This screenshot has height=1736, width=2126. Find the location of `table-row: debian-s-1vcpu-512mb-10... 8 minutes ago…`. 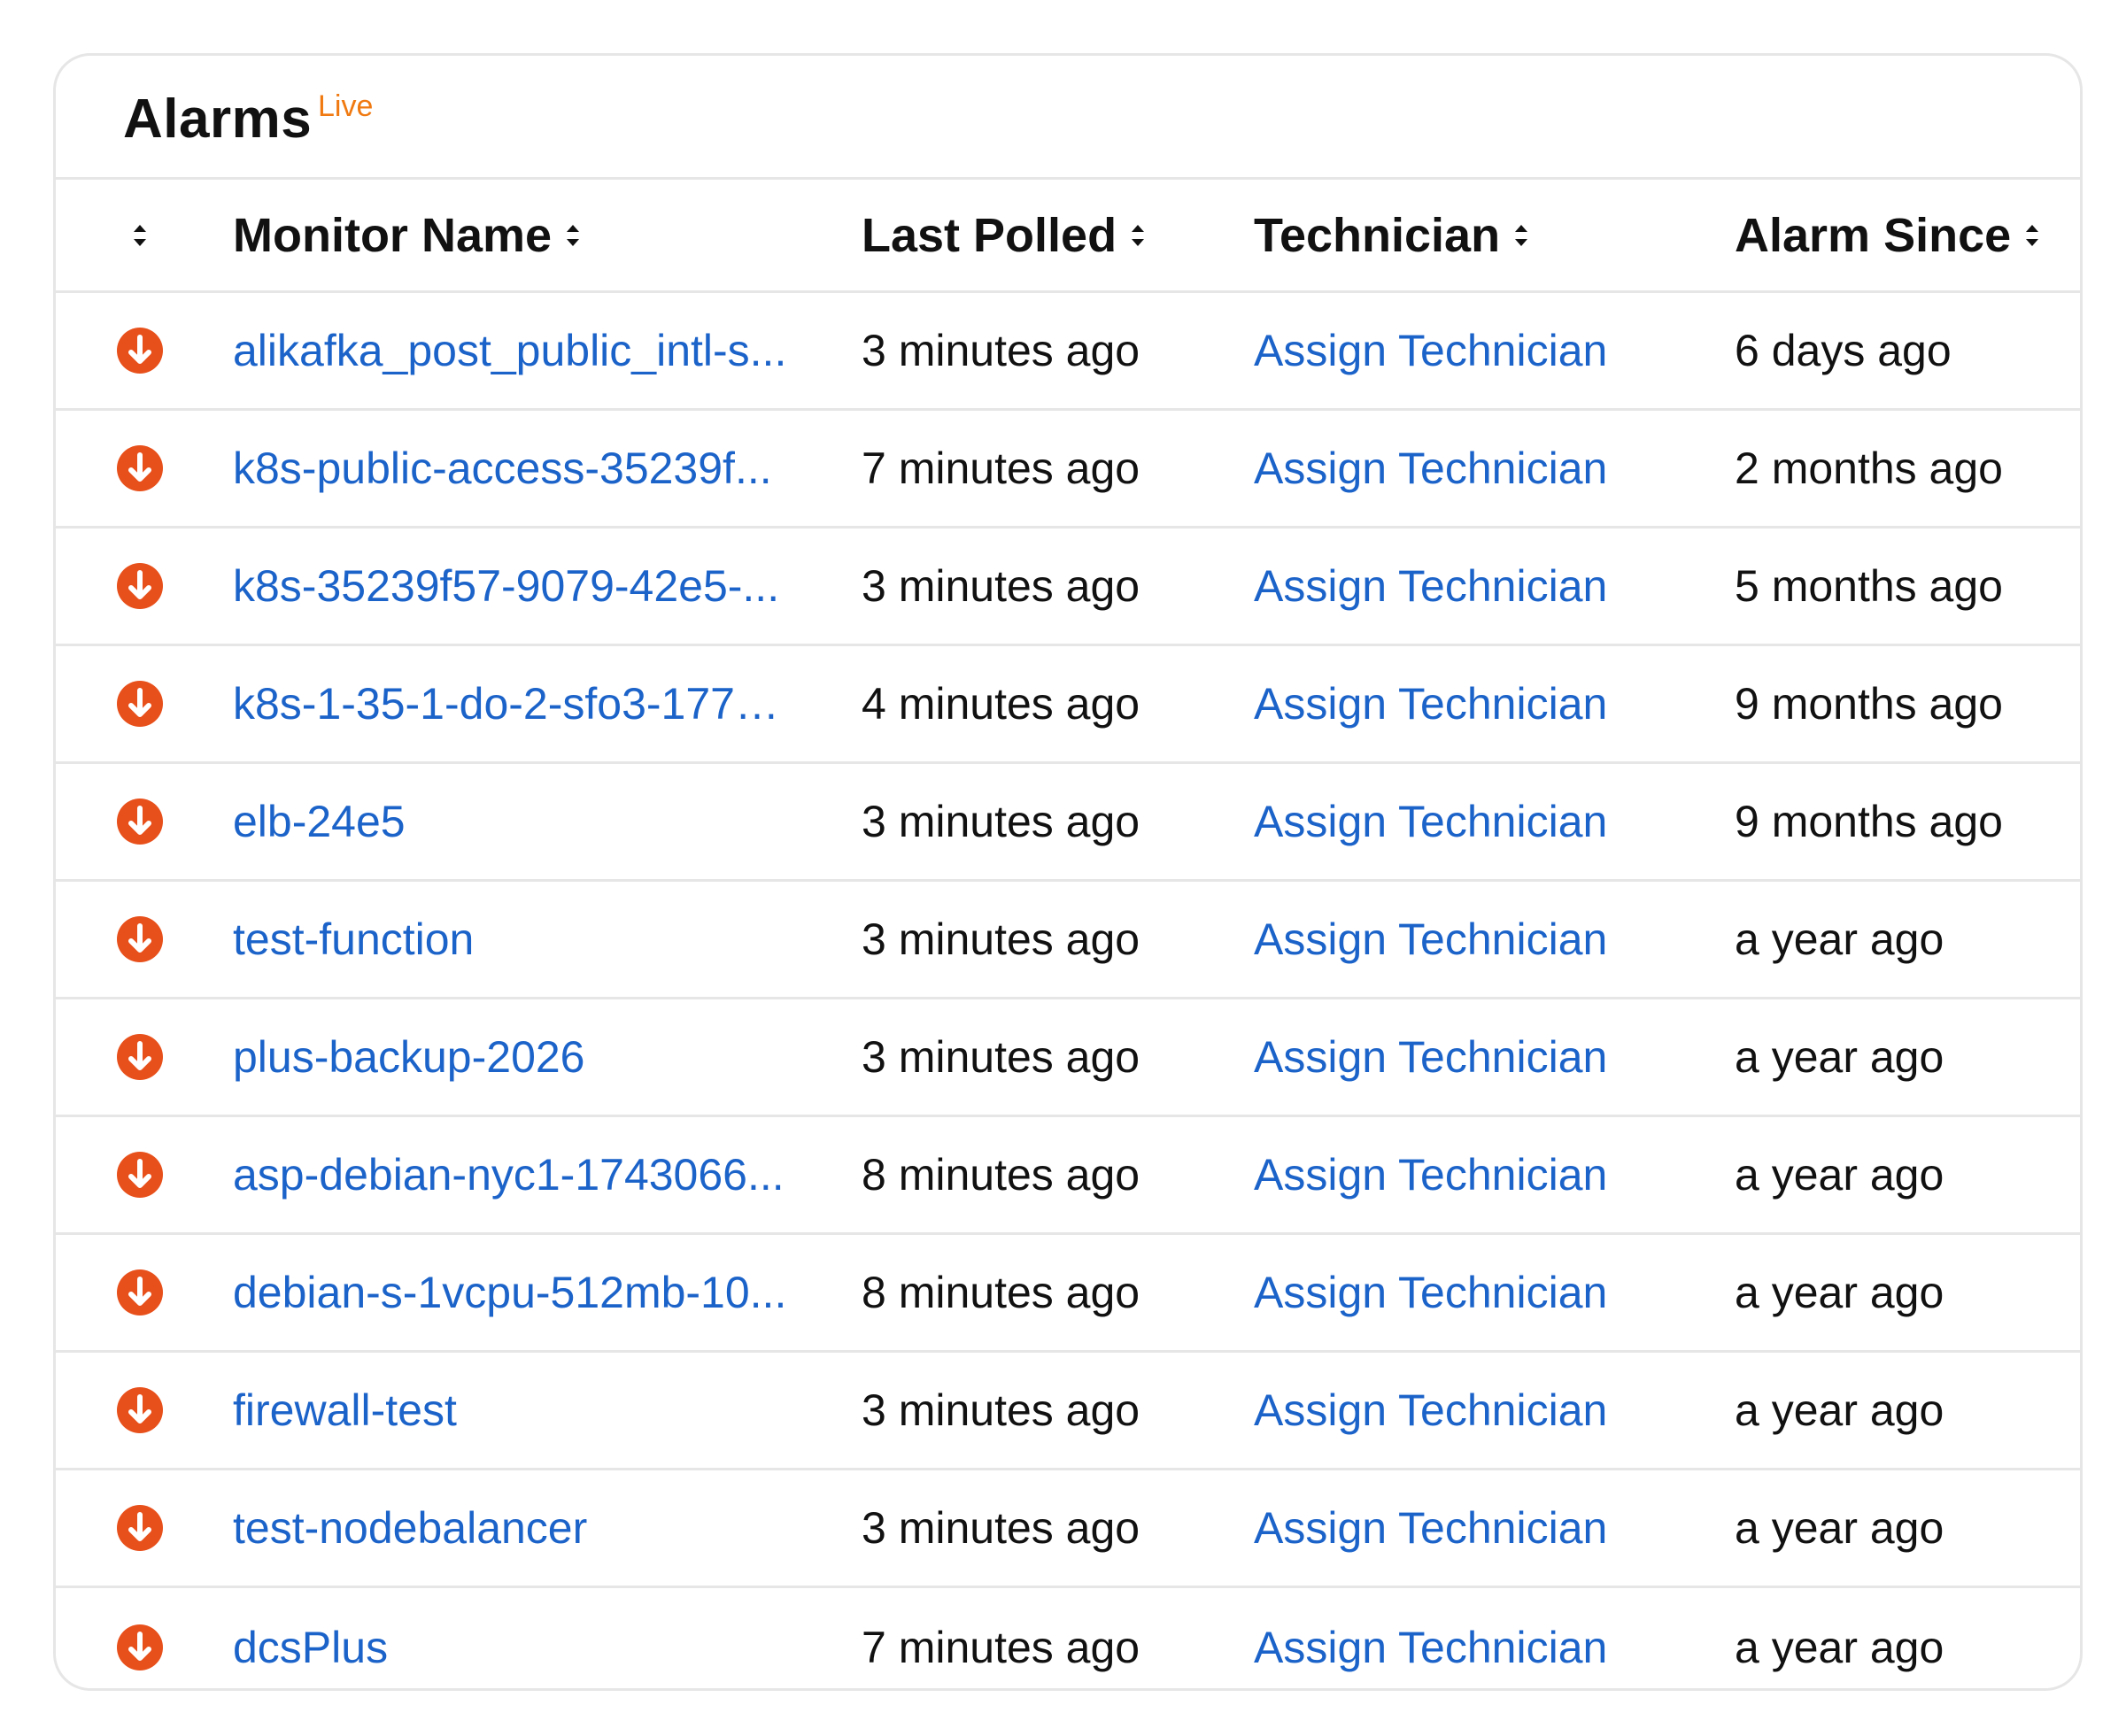

table-row: debian-s-1vcpu-512mb-10... 8 minutes ago… is located at coordinates (1068, 1294).